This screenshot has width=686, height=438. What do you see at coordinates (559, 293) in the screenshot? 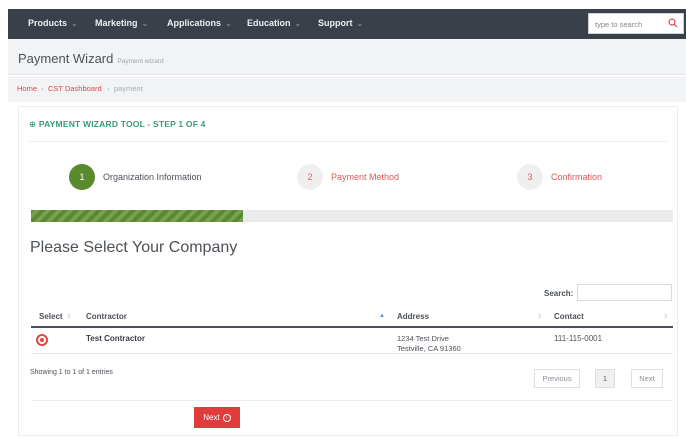
I see `table-search-label: Search:` at bounding box center [559, 293].